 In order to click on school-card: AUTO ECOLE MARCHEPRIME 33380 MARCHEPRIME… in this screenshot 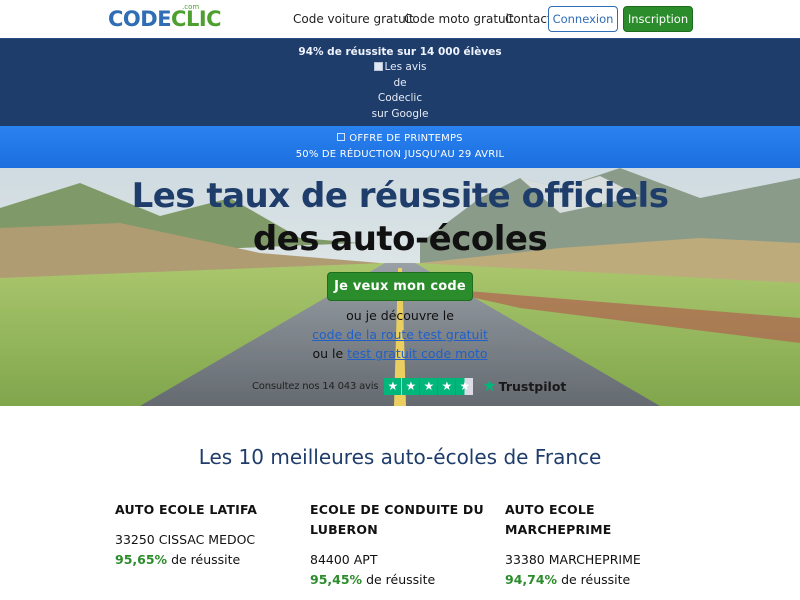, I will do `click(597, 545)`.